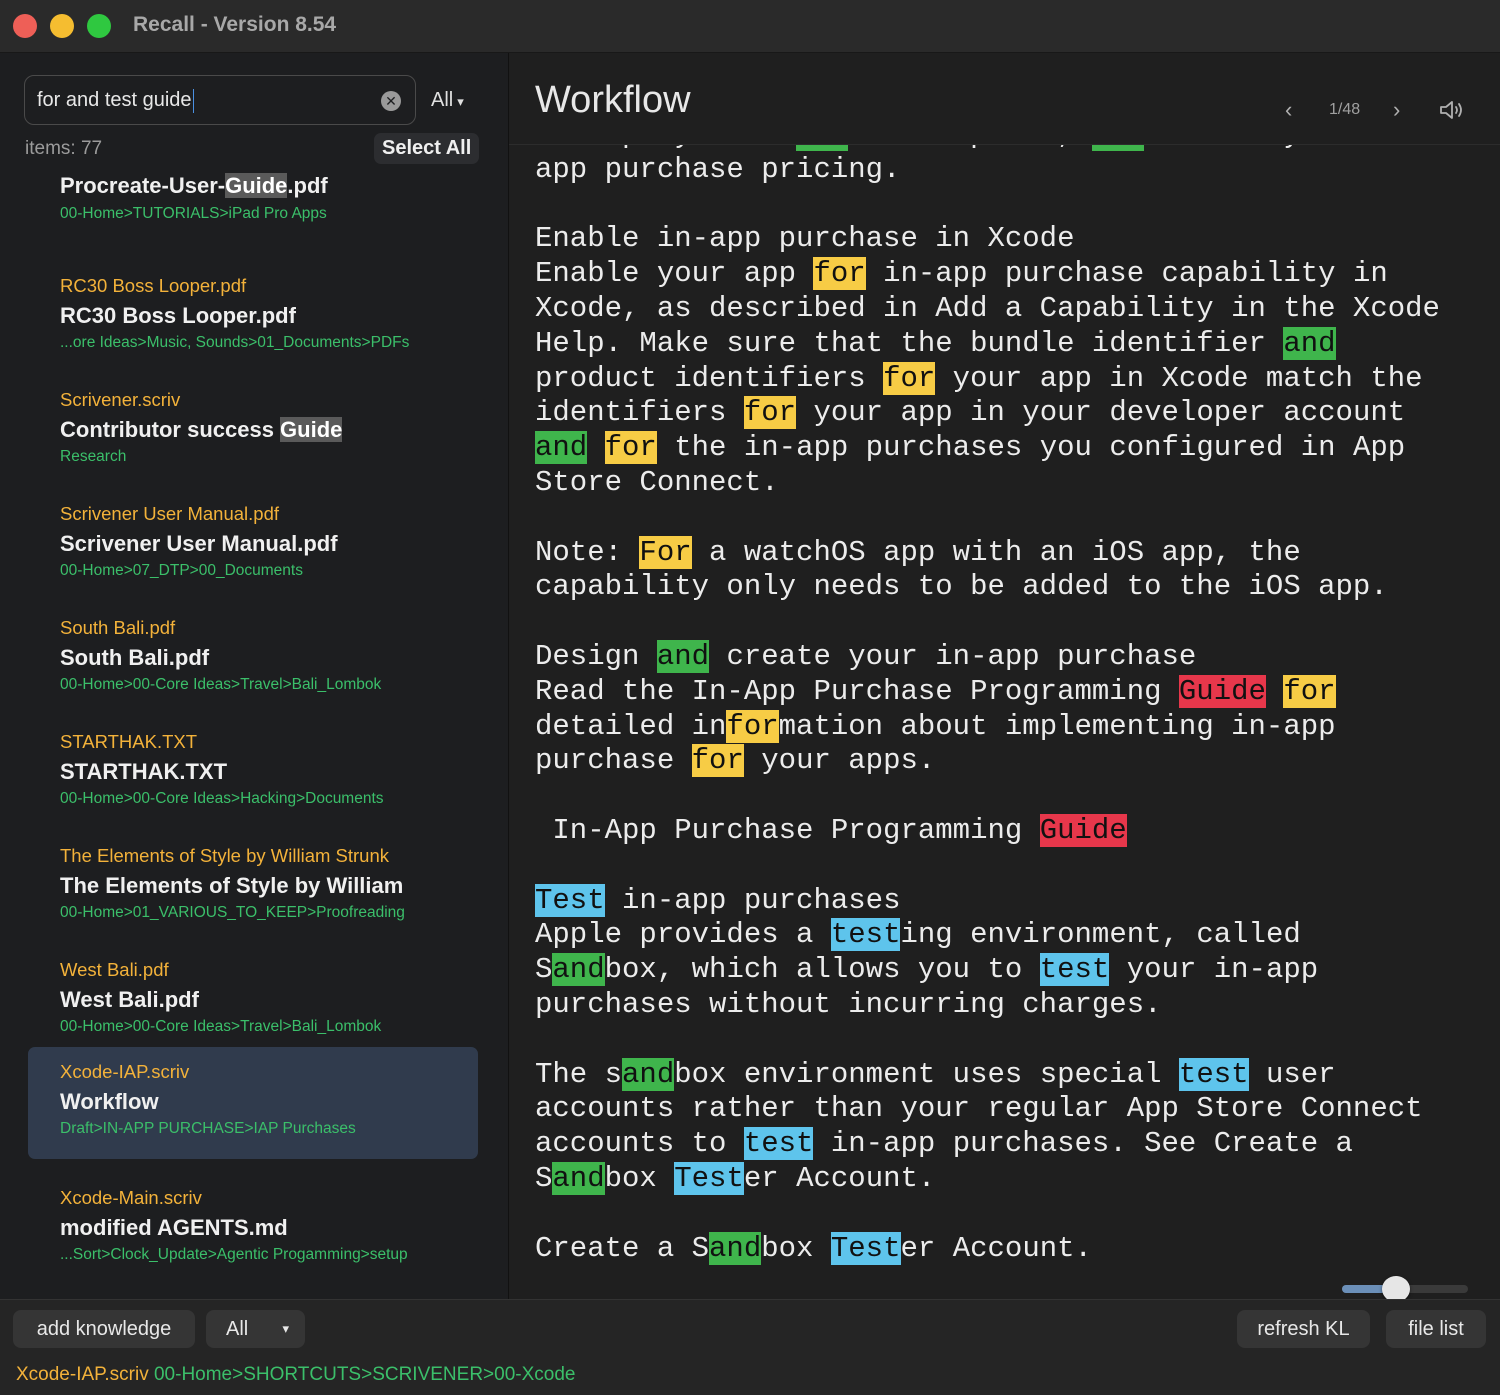  I want to click on zoom-slider, so click(1405, 1287).